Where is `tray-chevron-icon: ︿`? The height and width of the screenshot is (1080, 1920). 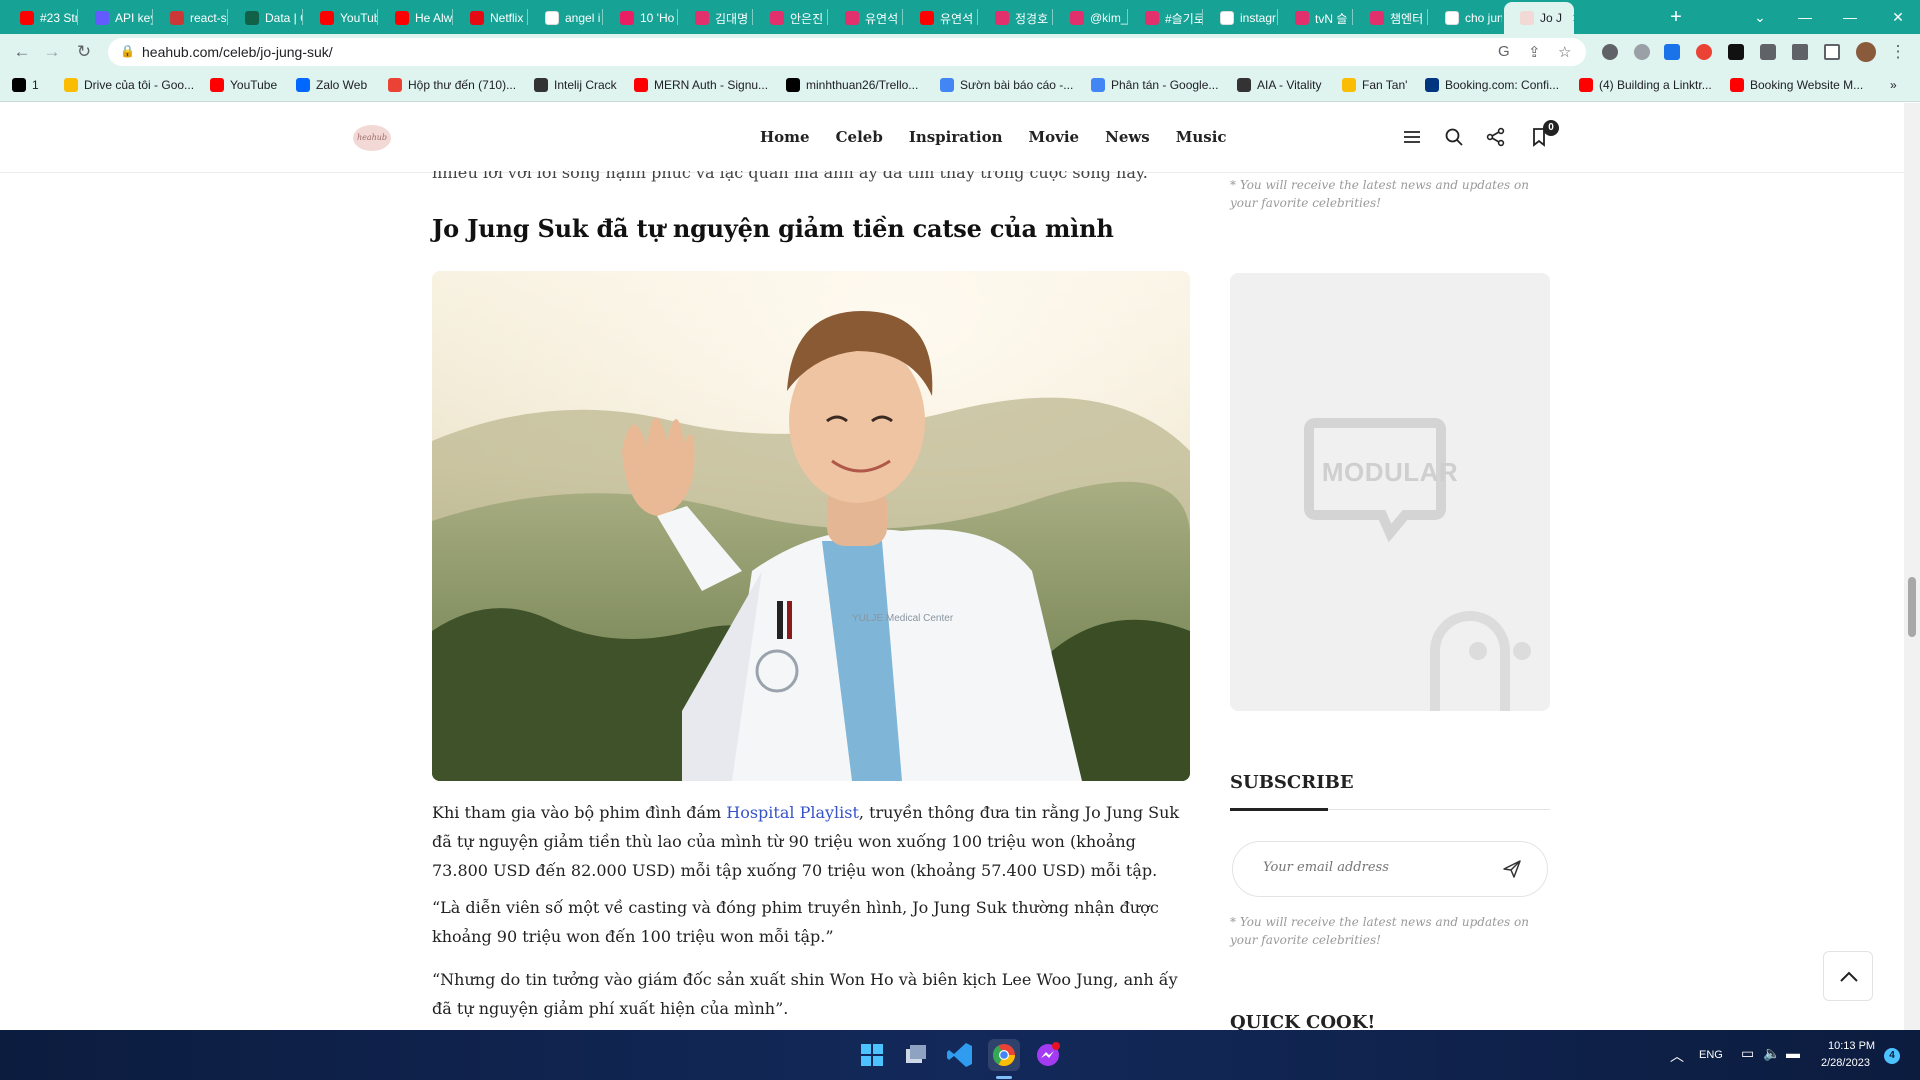 tray-chevron-icon: ︿ is located at coordinates (1677, 1056).